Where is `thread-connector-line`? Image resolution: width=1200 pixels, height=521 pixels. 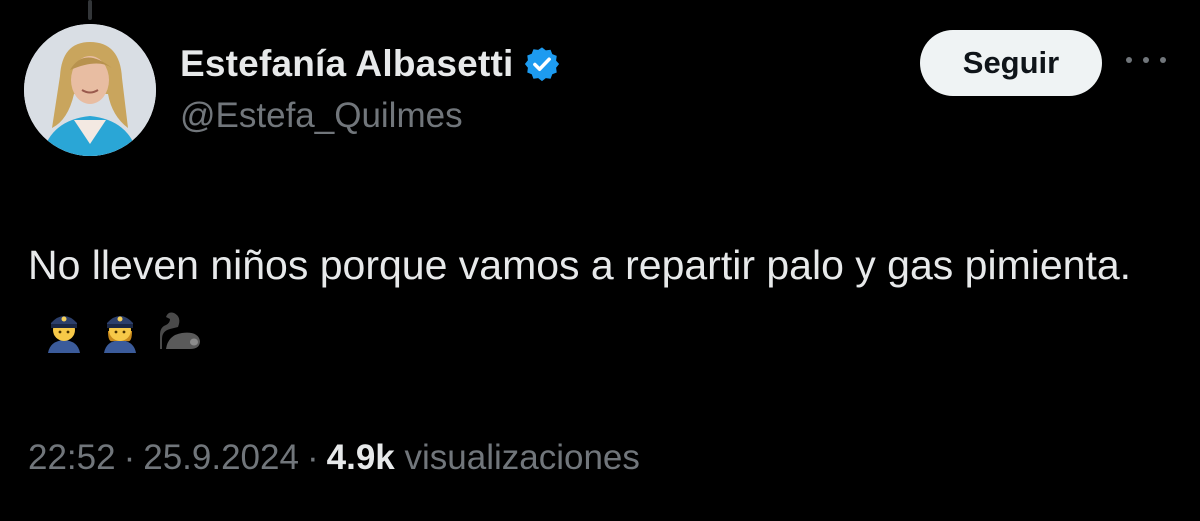 thread-connector-line is located at coordinates (90, 10).